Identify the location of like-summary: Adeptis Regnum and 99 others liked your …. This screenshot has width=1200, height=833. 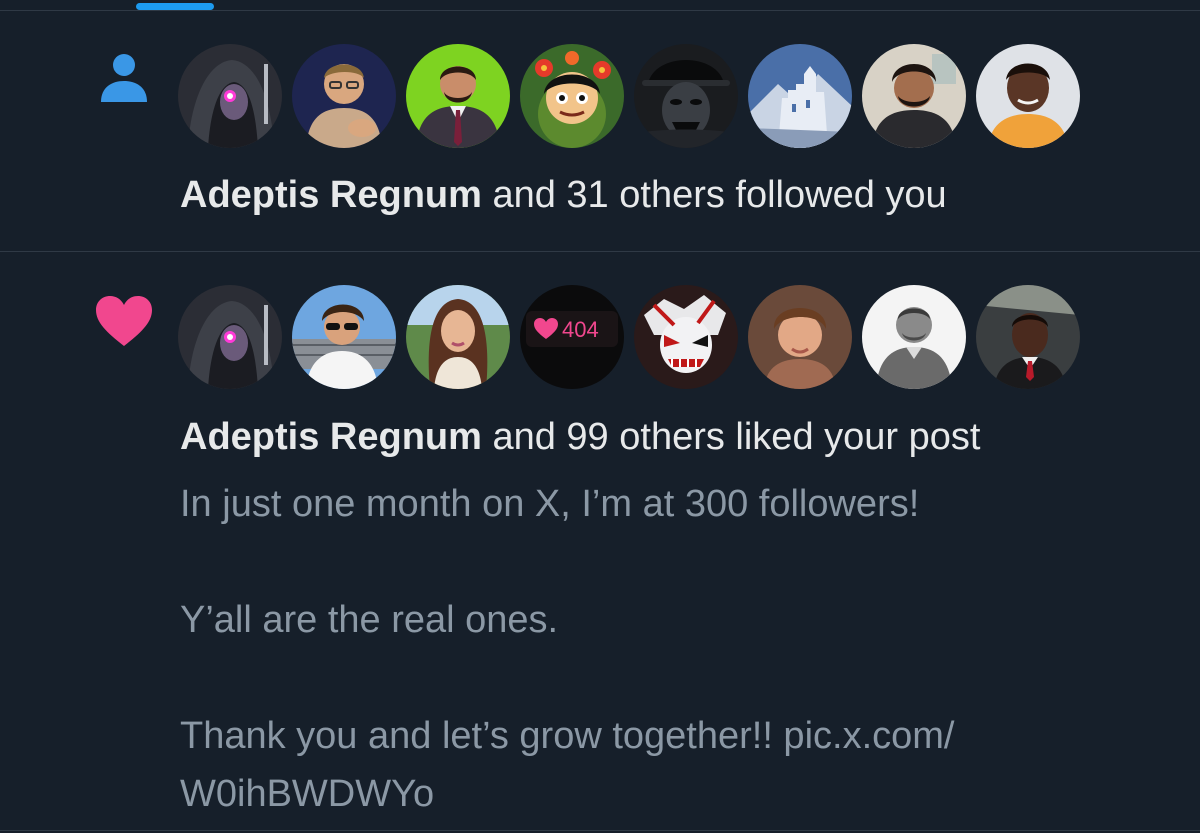
(580, 437).